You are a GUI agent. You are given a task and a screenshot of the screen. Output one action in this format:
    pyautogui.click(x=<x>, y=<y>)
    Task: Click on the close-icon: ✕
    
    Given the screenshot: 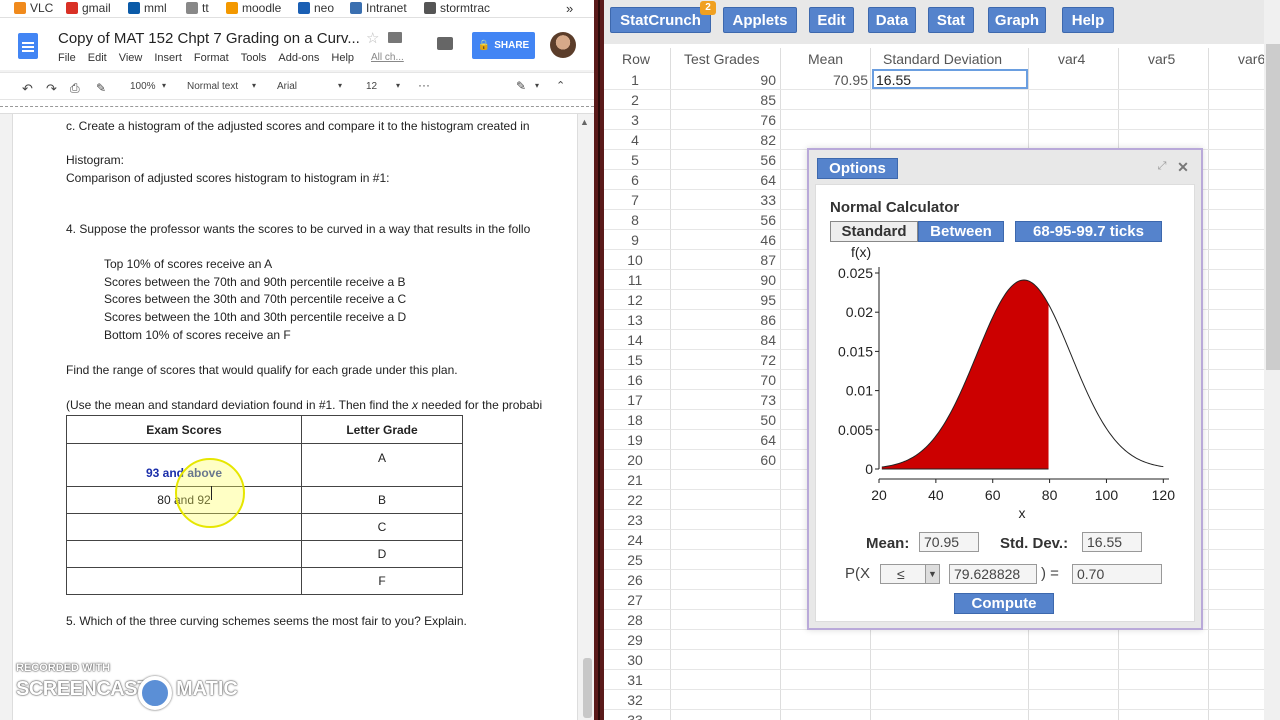 What is the action you would take?
    pyautogui.click(x=1183, y=167)
    